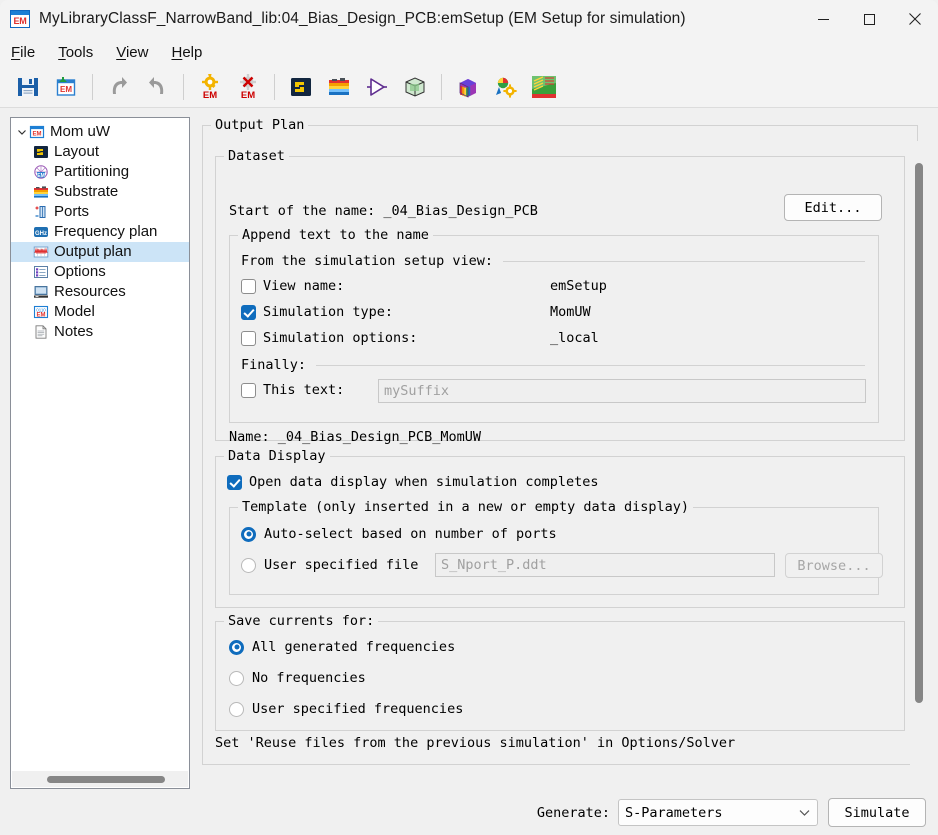  I want to click on simulation-type-label: Simulation type:, so click(328, 312).